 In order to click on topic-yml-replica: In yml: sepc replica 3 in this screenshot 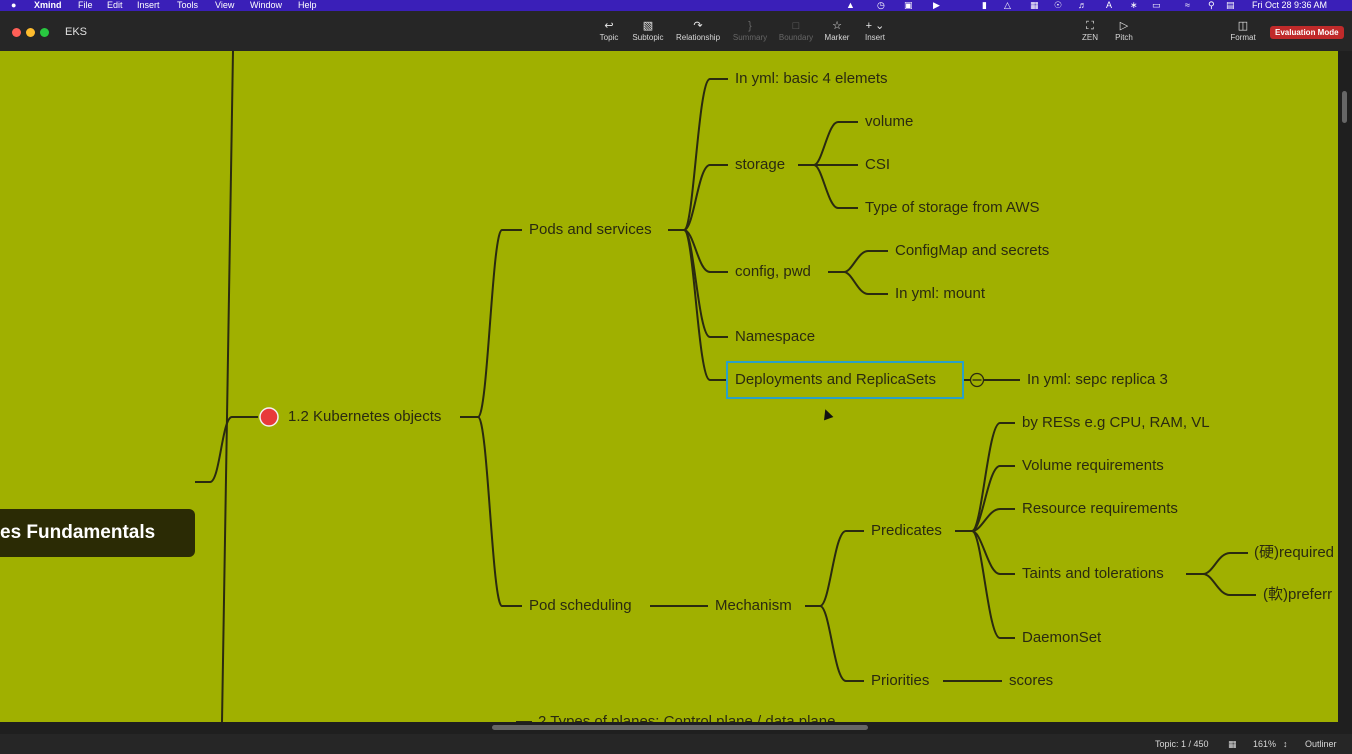, I will do `click(1097, 380)`.